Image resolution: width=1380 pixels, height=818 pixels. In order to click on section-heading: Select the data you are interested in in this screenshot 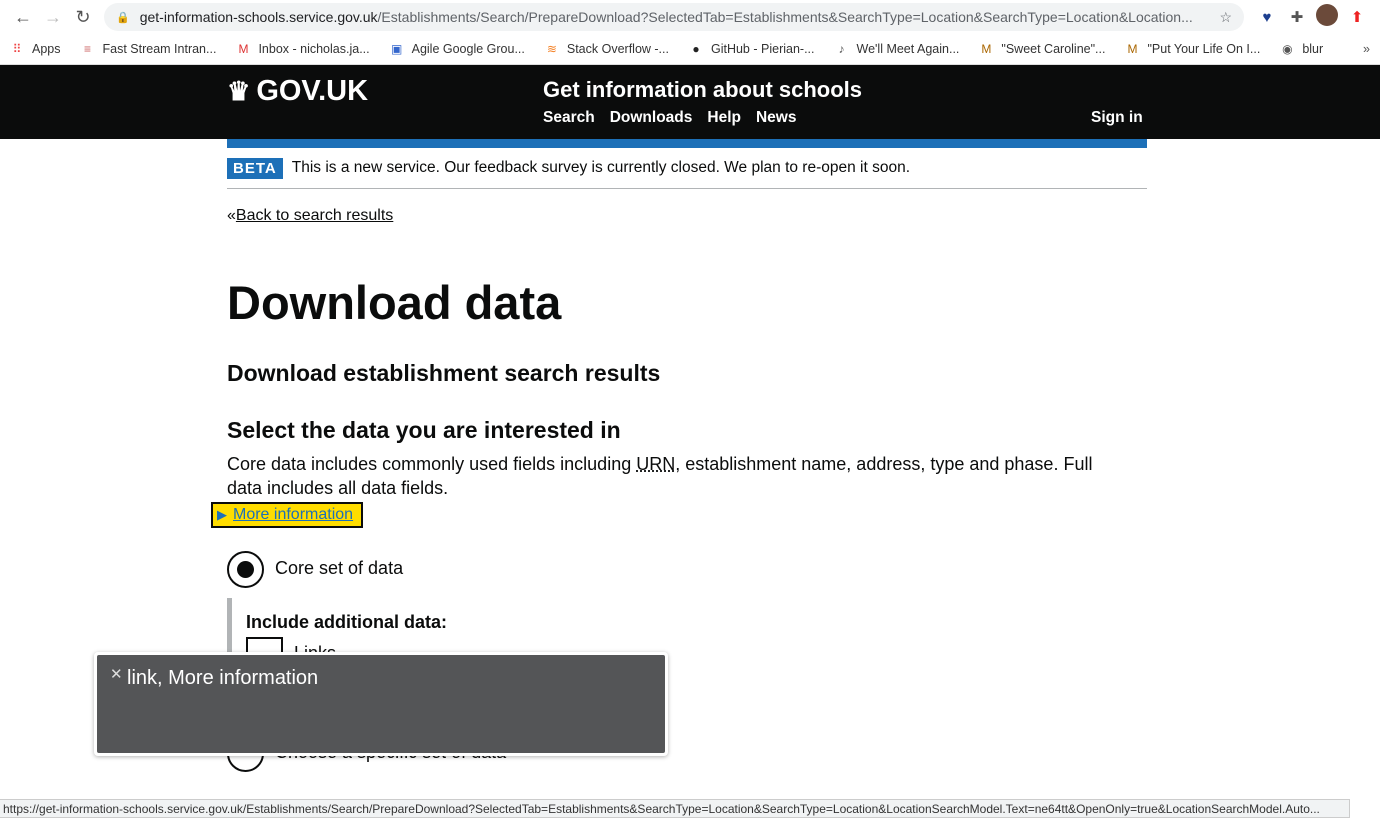, I will do `click(424, 430)`.